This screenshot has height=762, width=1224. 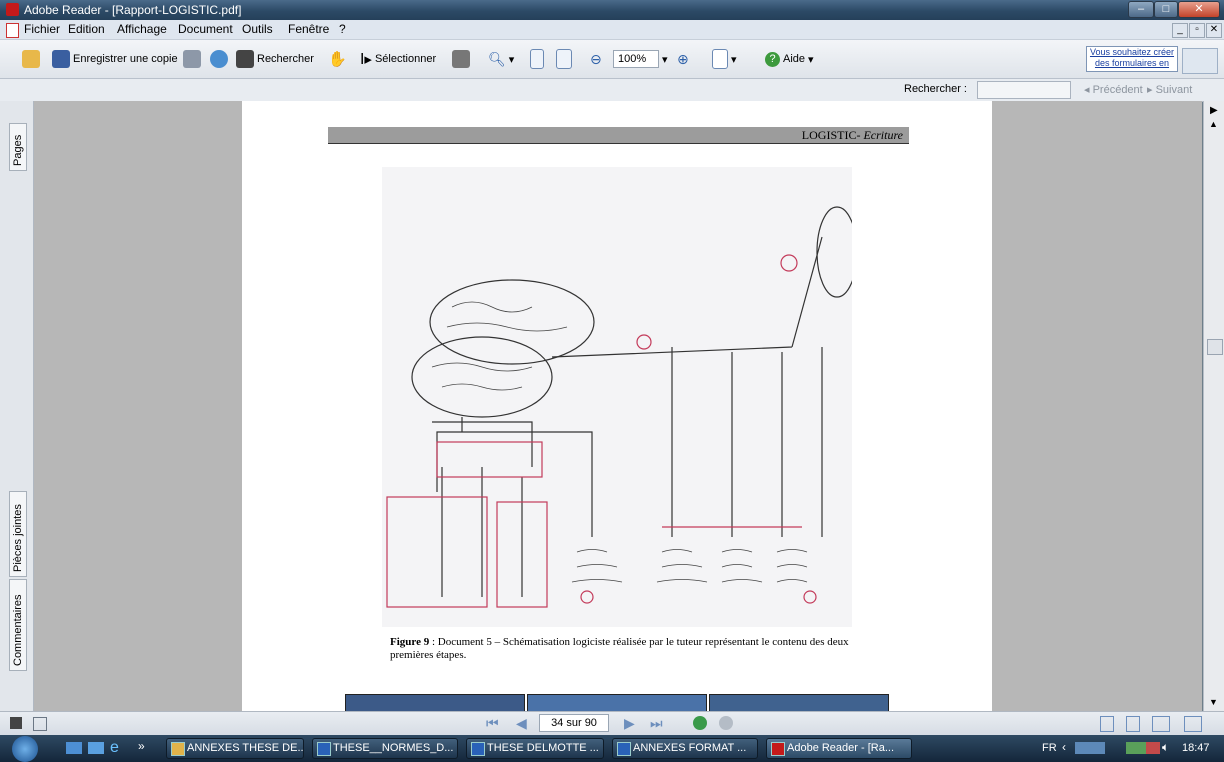 What do you see at coordinates (257, 29) in the screenshot?
I see `menu-outils: Outils` at bounding box center [257, 29].